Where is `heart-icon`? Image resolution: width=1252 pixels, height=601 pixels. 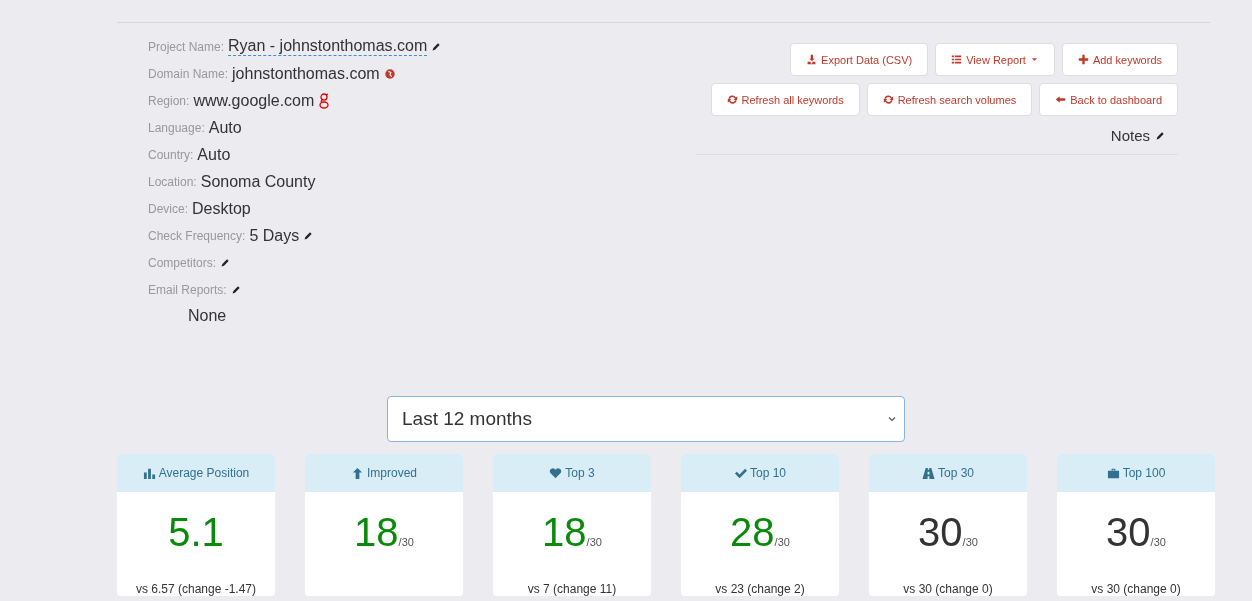
heart-icon is located at coordinates (556, 473).